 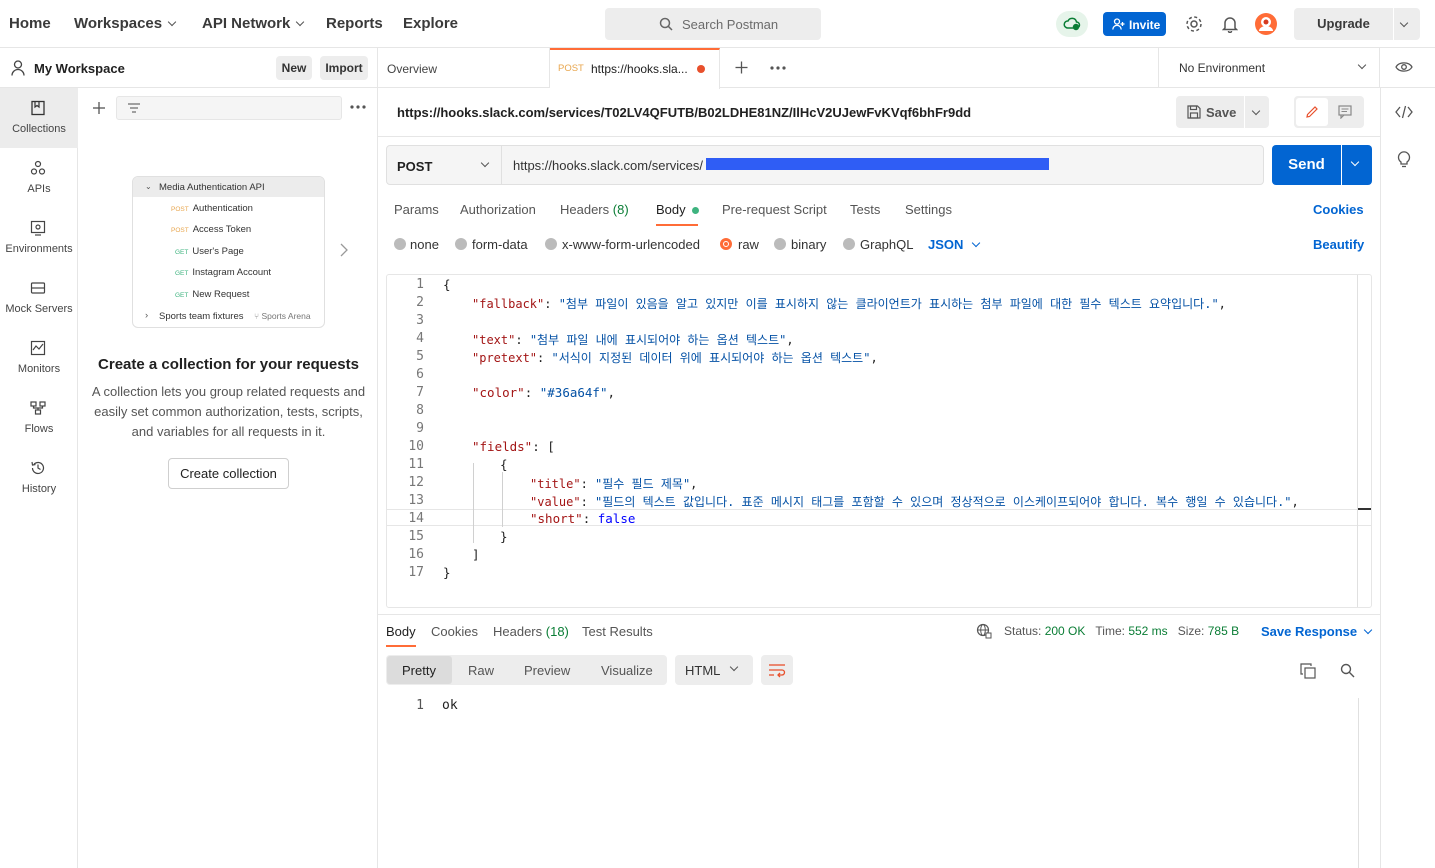 What do you see at coordinates (39, 418) in the screenshot?
I see `sidebar-item-flows: Flows` at bounding box center [39, 418].